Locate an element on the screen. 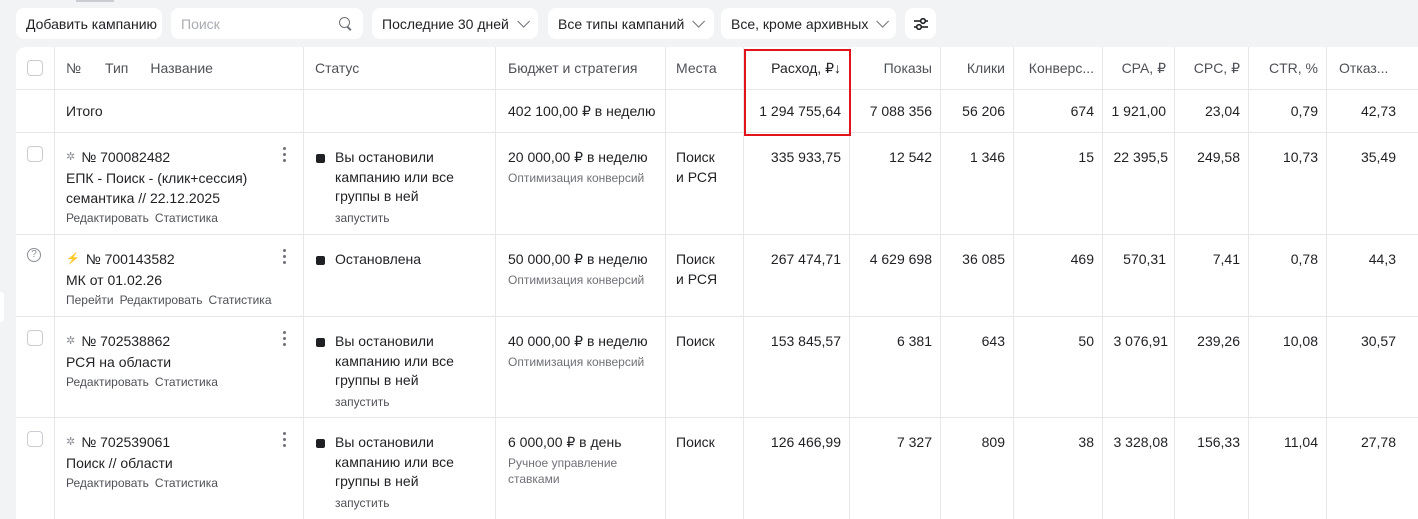 The height and width of the screenshot is (519, 1418). totals-ctr-text: 0,79 is located at coordinates (1304, 111).